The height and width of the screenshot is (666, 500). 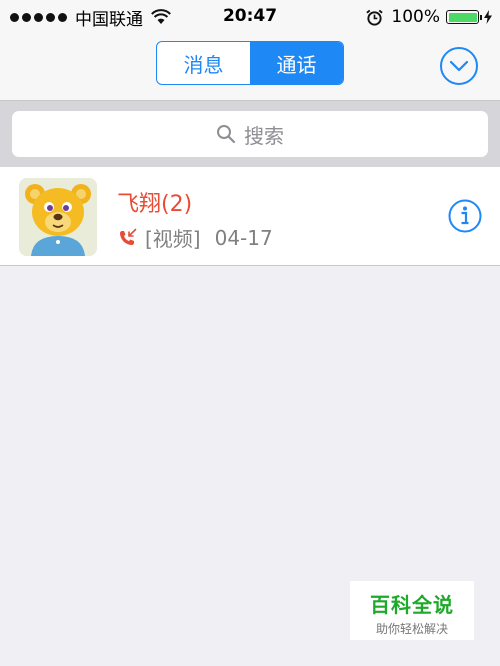 I want to click on status-right: 100%, so click(x=429, y=17).